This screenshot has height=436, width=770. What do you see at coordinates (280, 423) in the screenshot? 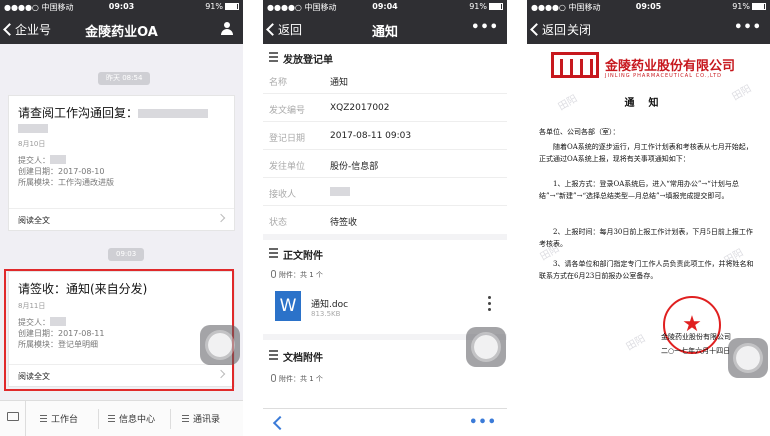
I see `back-arrow-icon` at bounding box center [280, 423].